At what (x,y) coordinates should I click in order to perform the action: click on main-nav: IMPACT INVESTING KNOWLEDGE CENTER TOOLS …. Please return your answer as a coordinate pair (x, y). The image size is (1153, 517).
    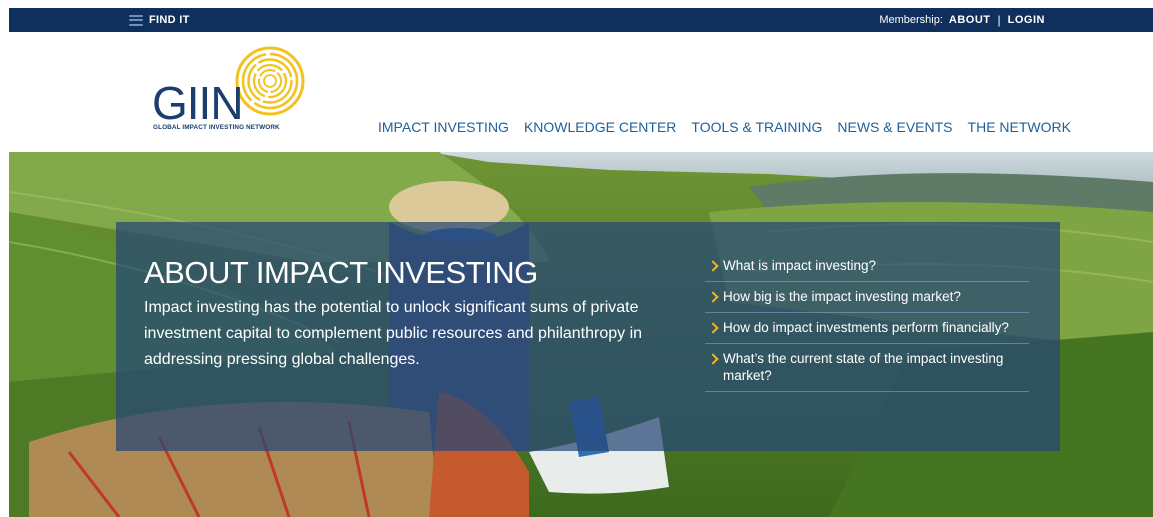
    Looking at the image, I should click on (724, 127).